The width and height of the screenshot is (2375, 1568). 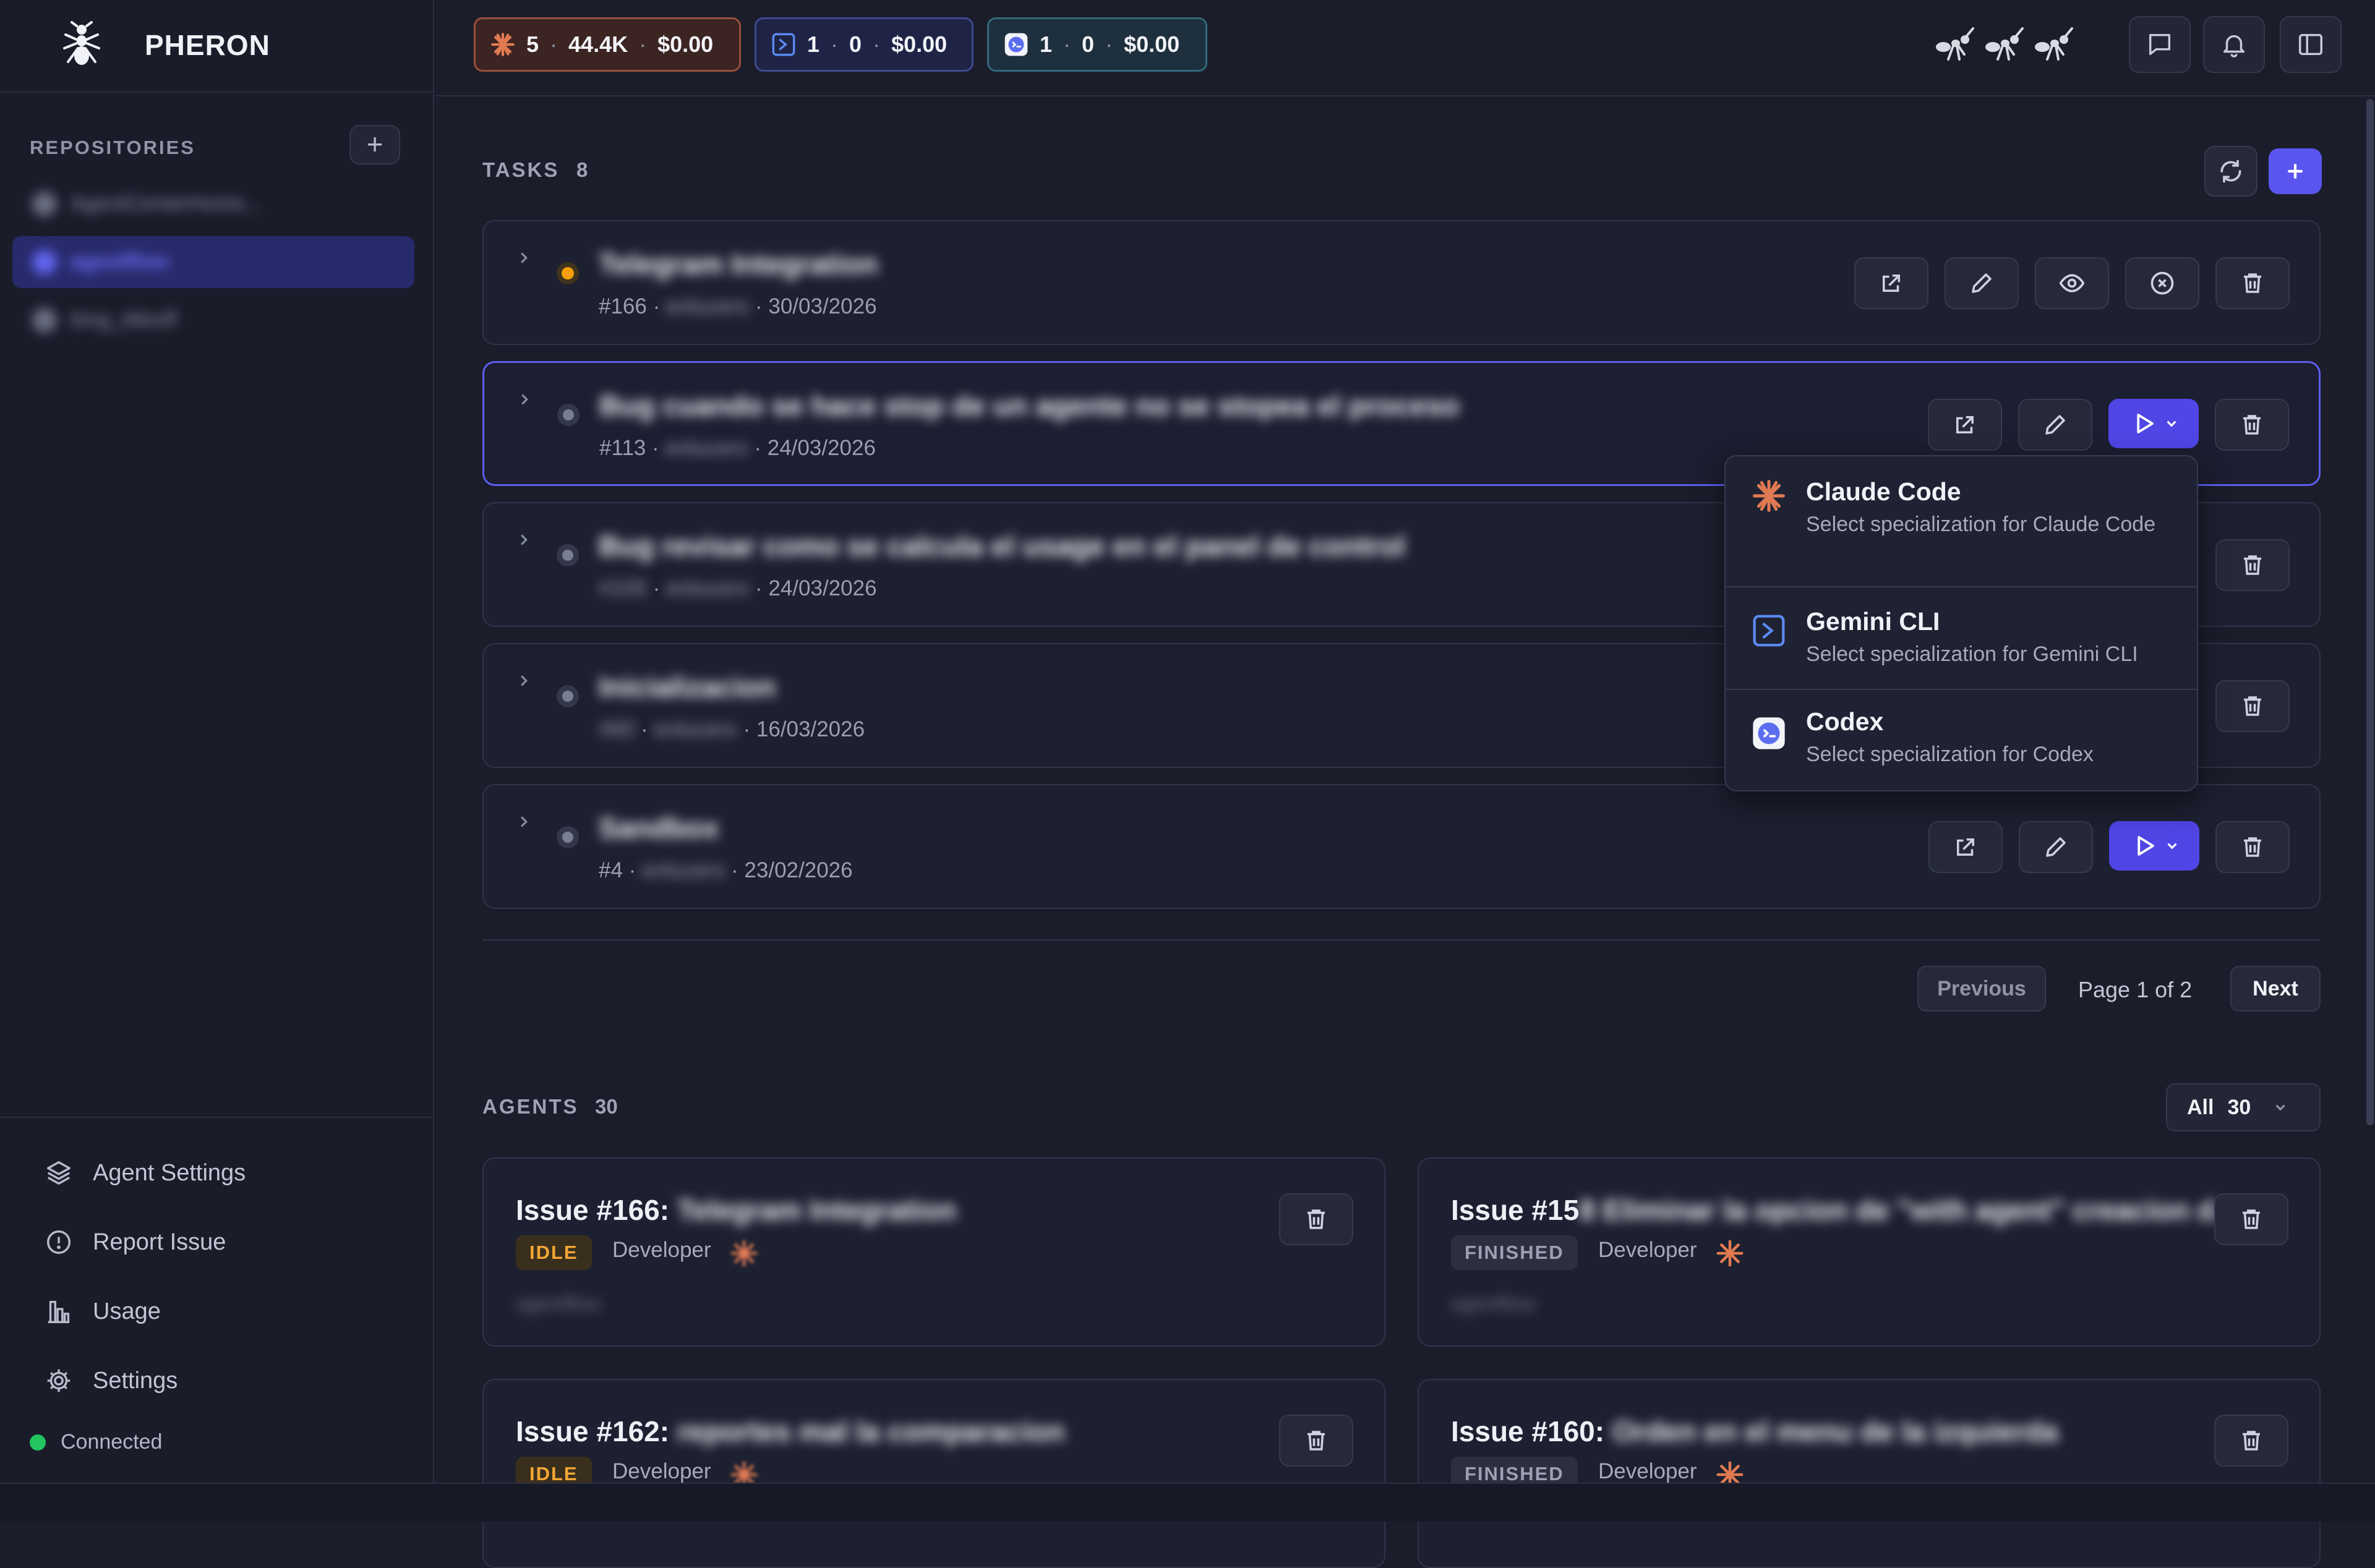 I want to click on gemini-usage-pill: 1 · 0 · $0.00, so click(x=864, y=44).